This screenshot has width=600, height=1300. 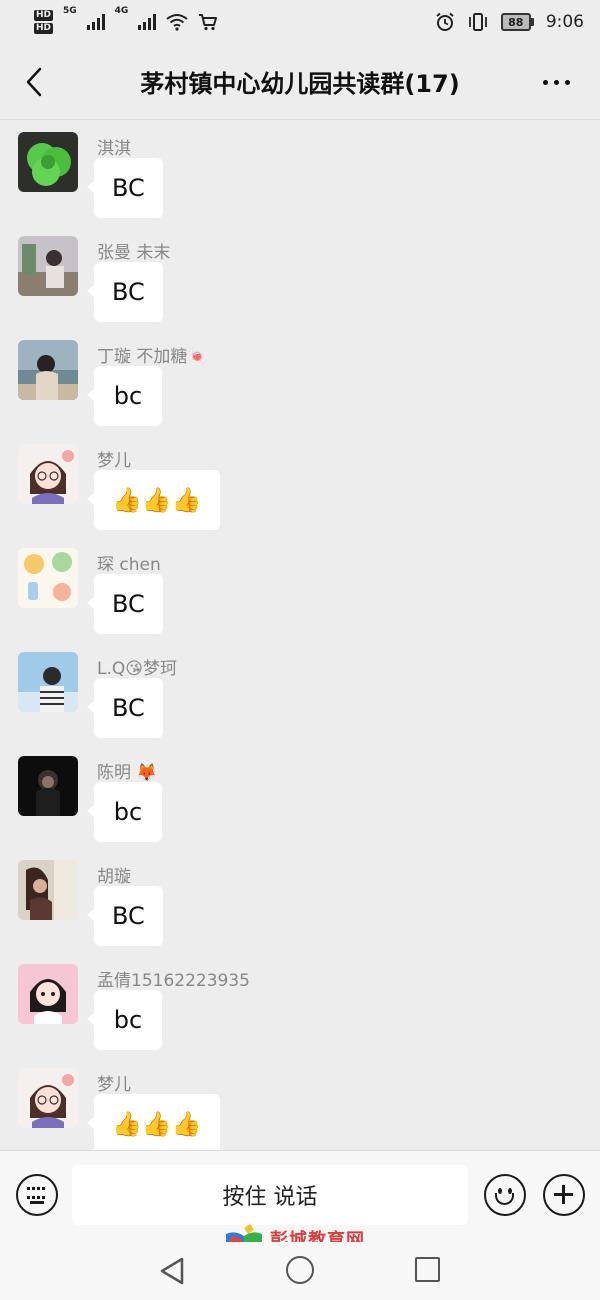 I want to click on wifi-icon, so click(x=177, y=22).